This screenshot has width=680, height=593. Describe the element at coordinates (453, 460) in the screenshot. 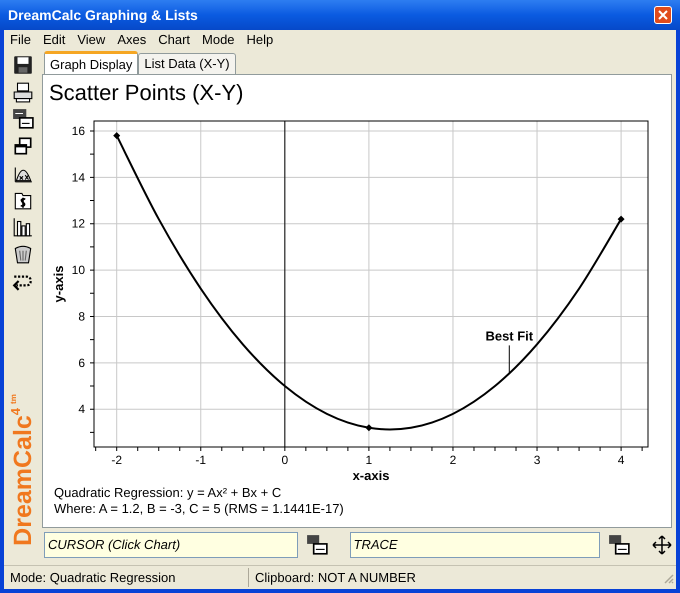

I see `x-tick-label: 2` at that location.